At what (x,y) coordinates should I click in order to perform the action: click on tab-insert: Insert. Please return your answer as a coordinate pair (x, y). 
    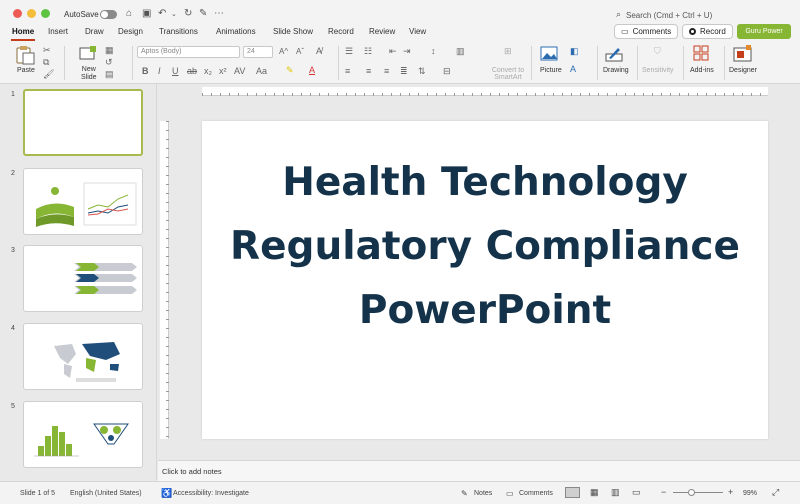
    Looking at the image, I should click on (58, 31).